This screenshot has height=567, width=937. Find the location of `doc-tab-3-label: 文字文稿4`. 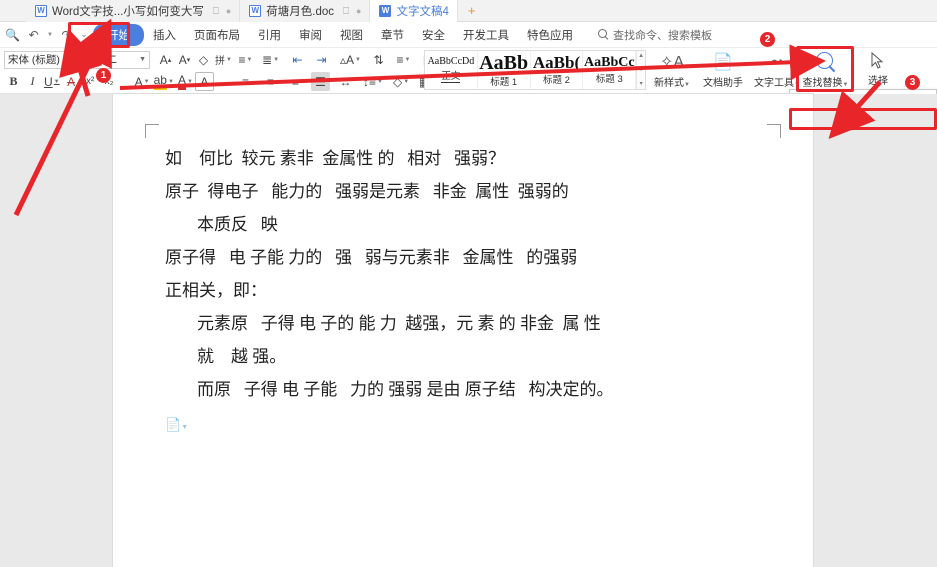

doc-tab-3-label: 文字文稿4 is located at coordinates (422, 12).